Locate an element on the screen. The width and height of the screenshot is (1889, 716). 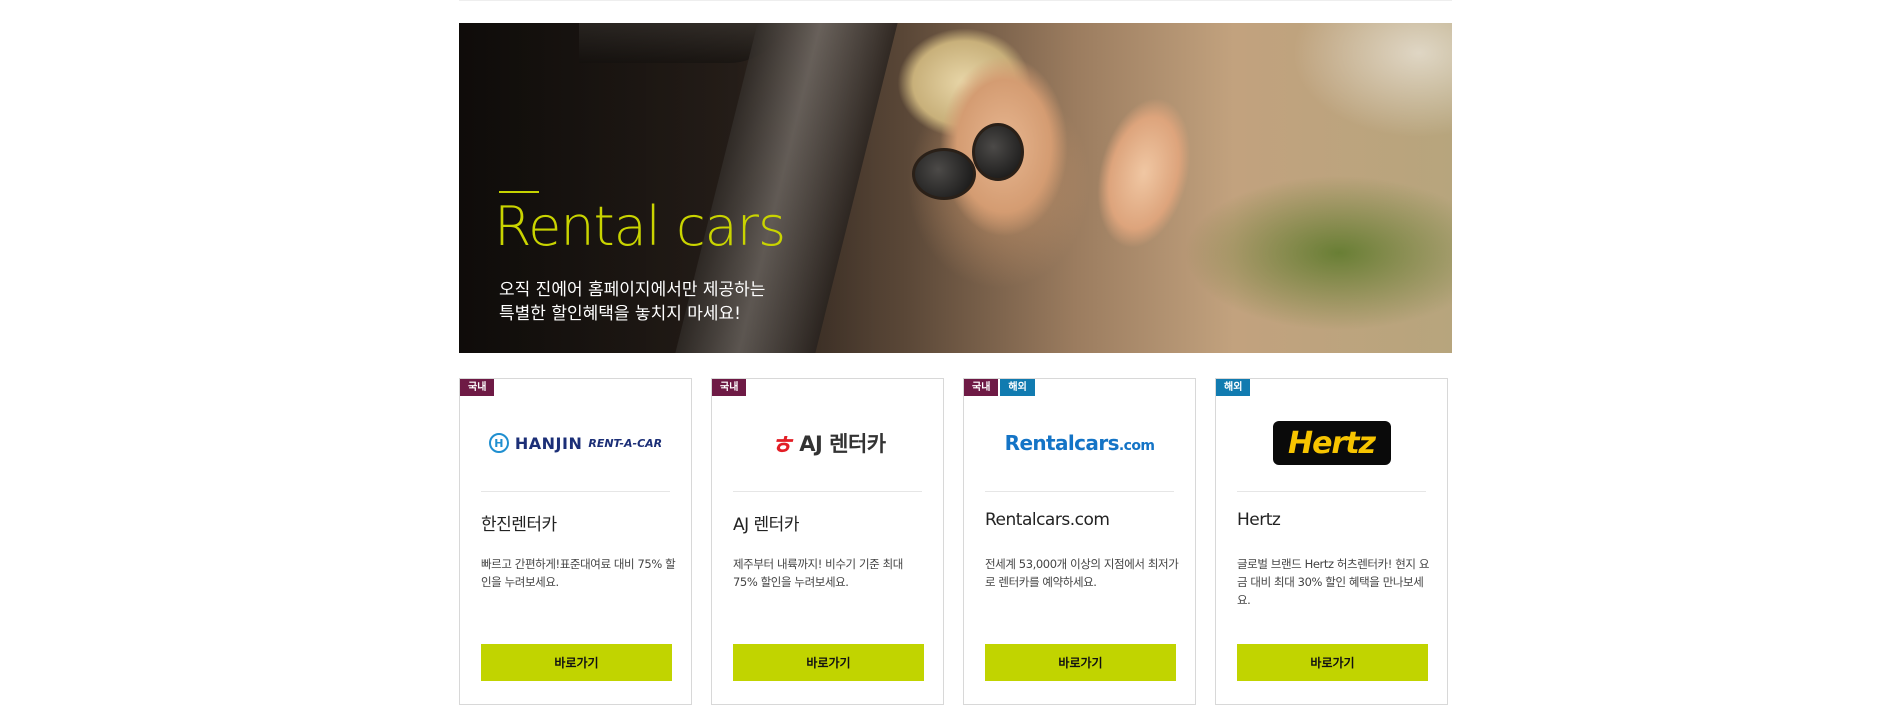
rentalcars-logo: Rentalcars.com is located at coordinates (1079, 443).